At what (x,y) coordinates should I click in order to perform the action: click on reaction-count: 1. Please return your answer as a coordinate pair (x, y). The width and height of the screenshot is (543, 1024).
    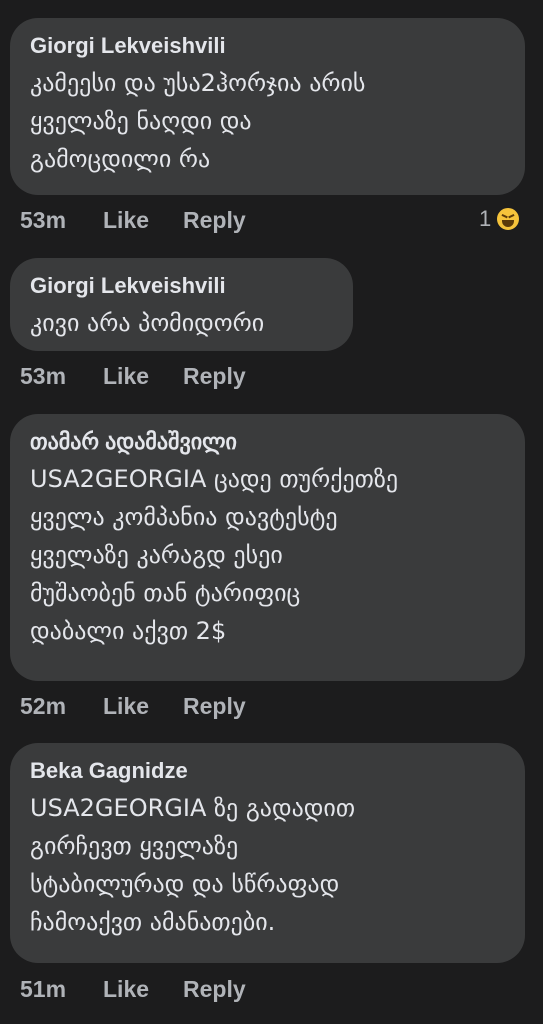
    Looking at the image, I should click on (485, 218).